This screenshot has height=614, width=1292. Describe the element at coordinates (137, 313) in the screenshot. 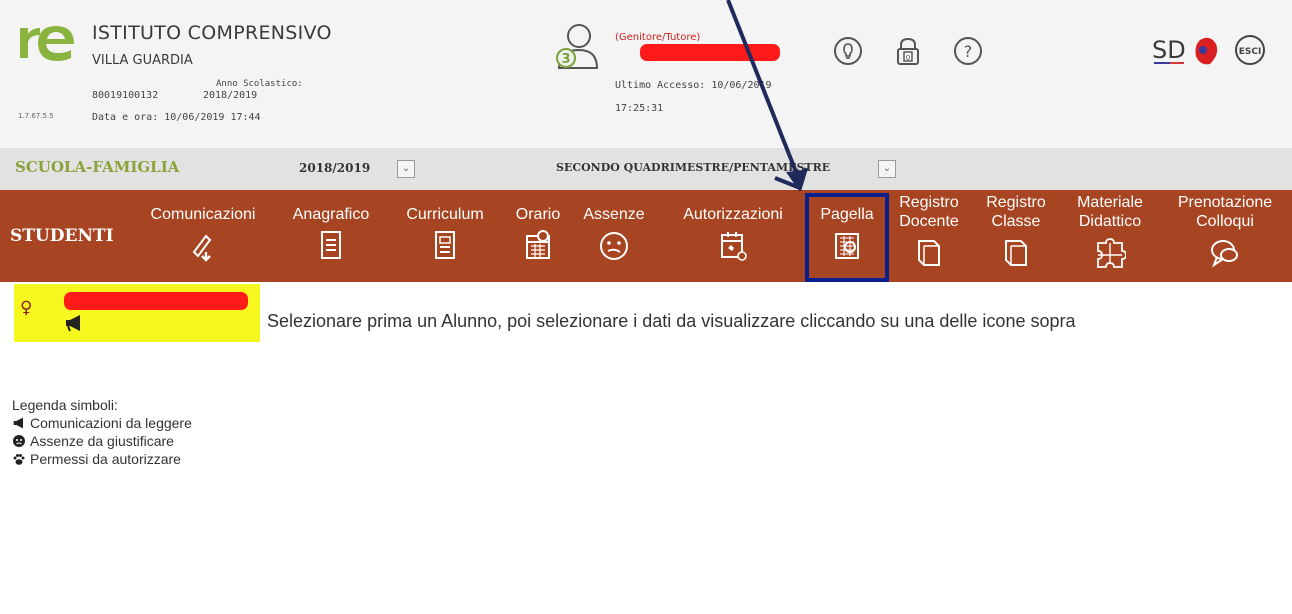

I see `student-selector: ♀` at that location.